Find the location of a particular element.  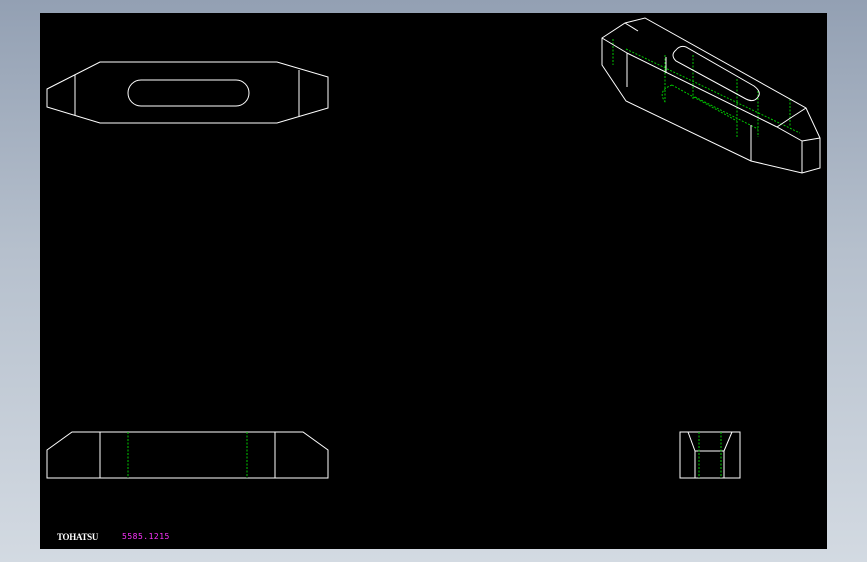

isometric-view is located at coordinates (711, 95).